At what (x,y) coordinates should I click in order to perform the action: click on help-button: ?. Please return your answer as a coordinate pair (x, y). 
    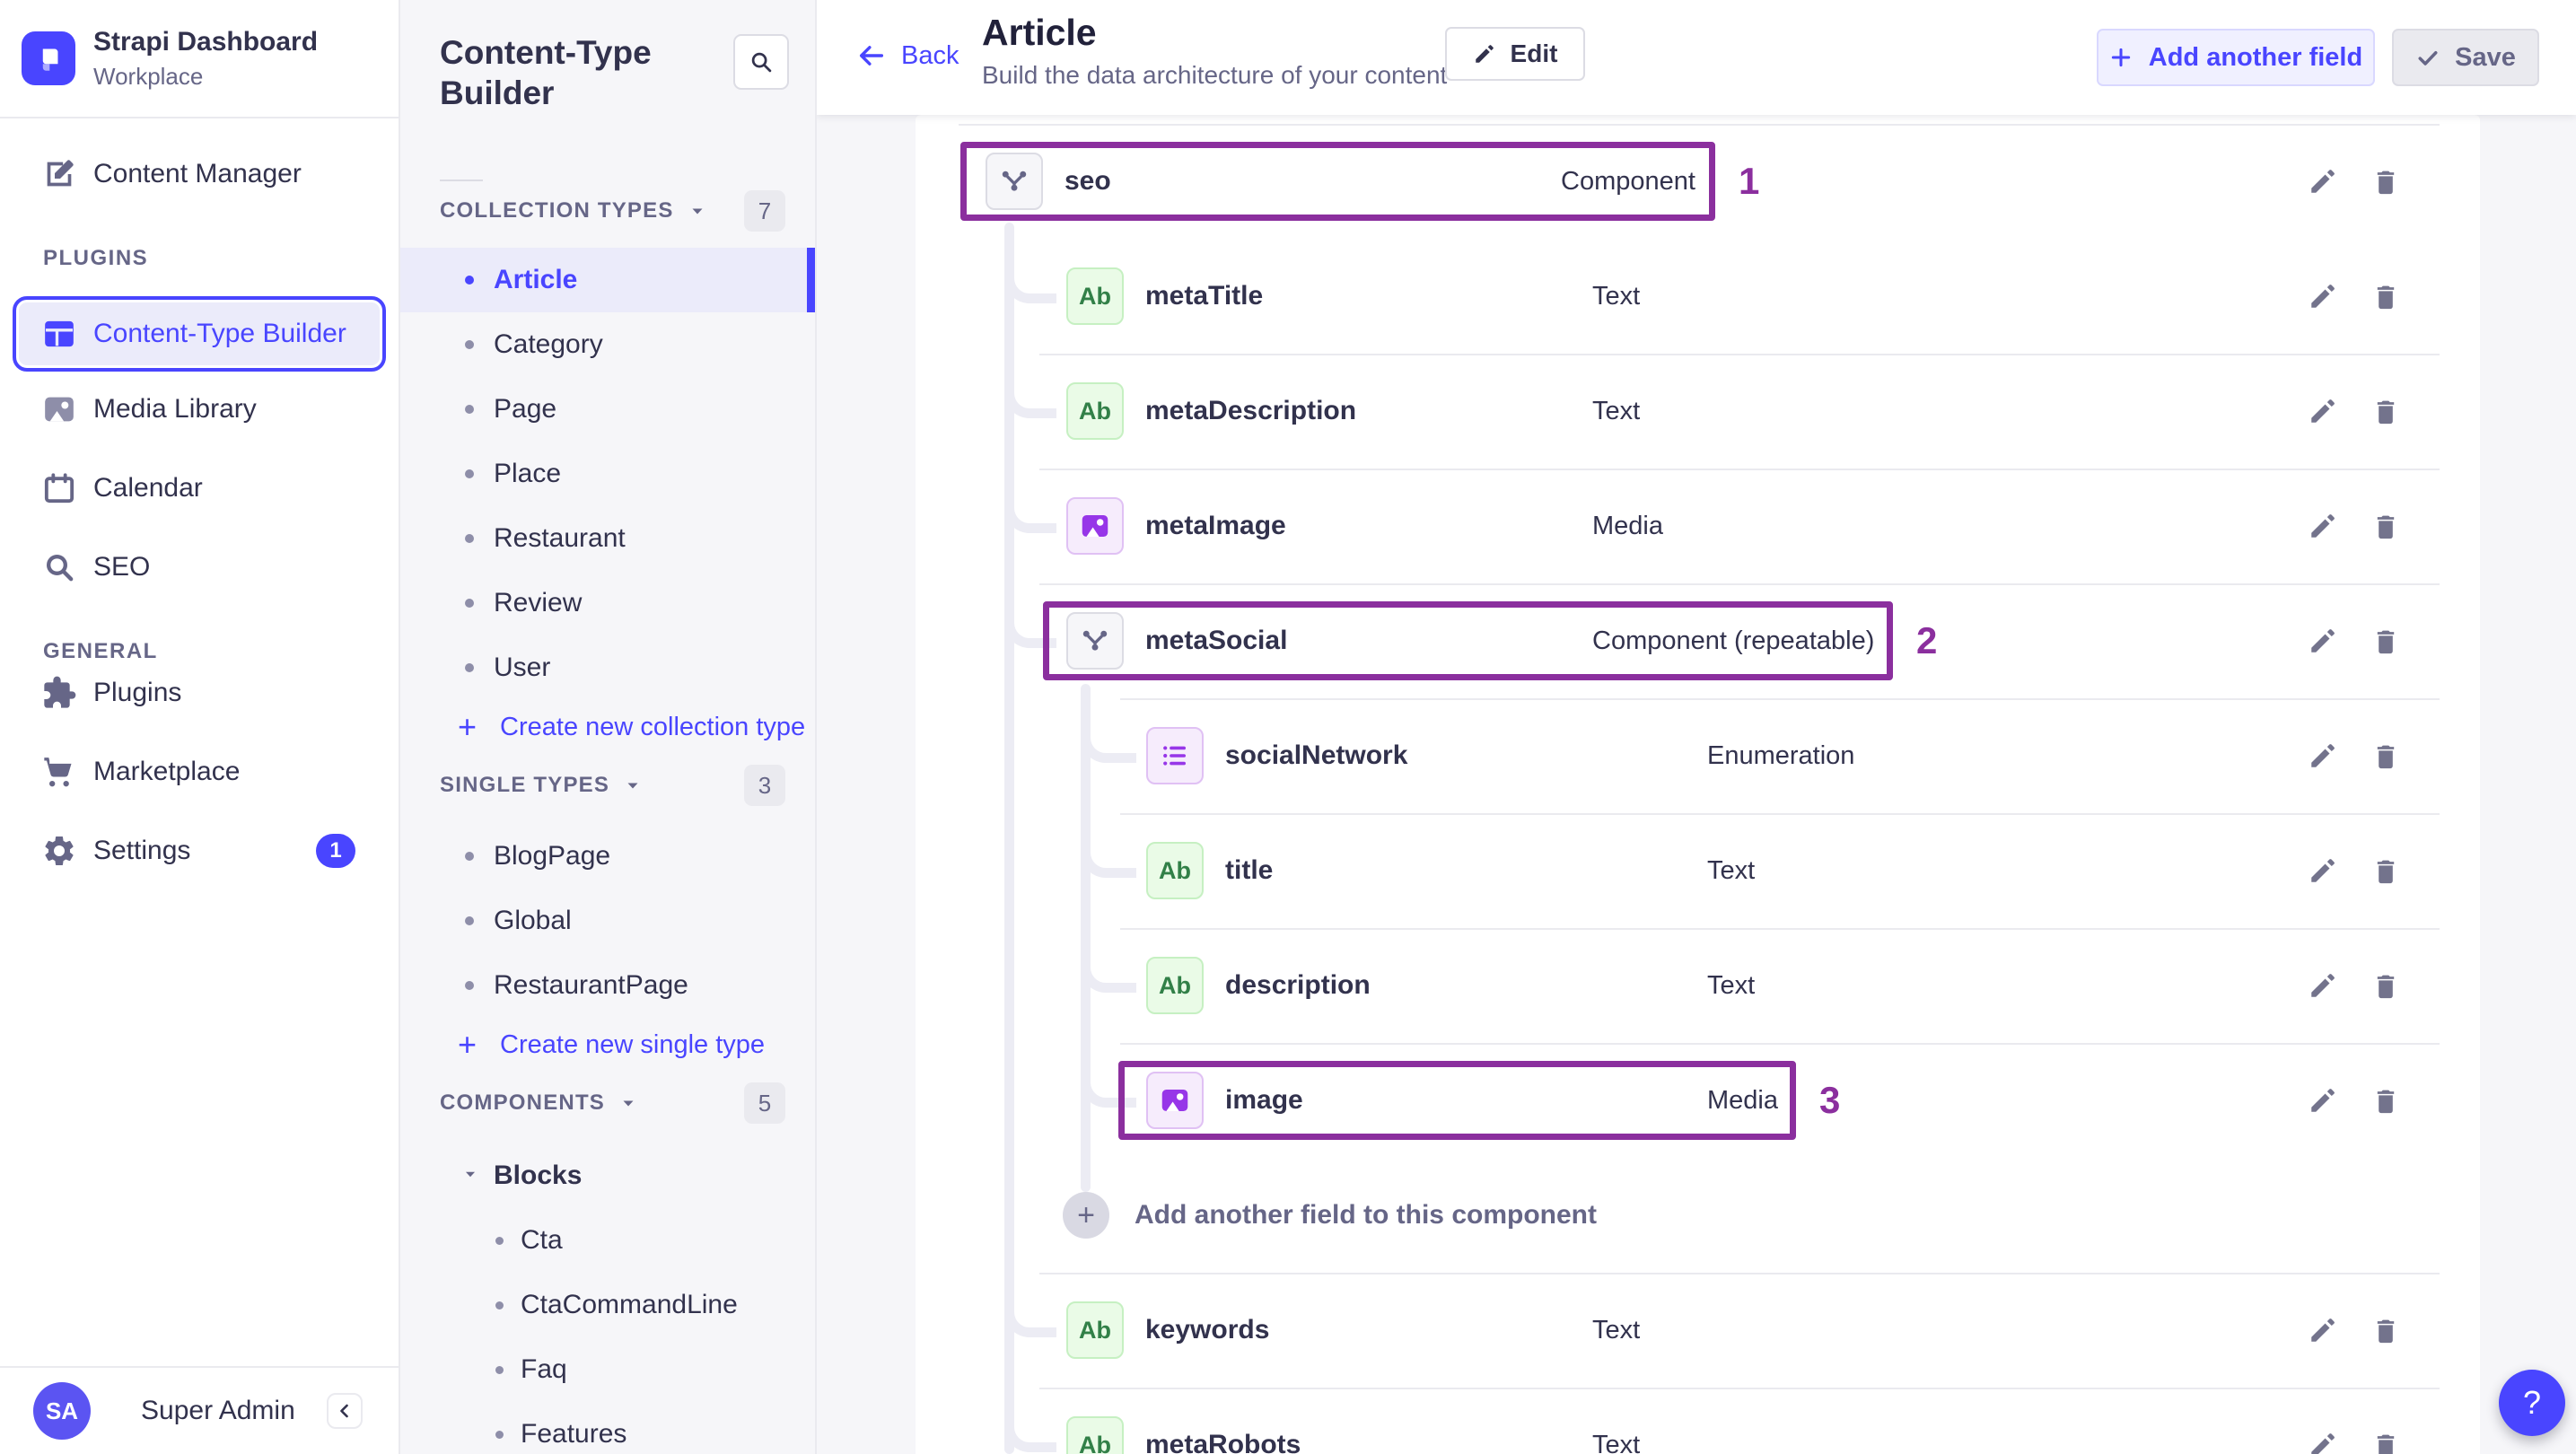
    Looking at the image, I should click on (2532, 1403).